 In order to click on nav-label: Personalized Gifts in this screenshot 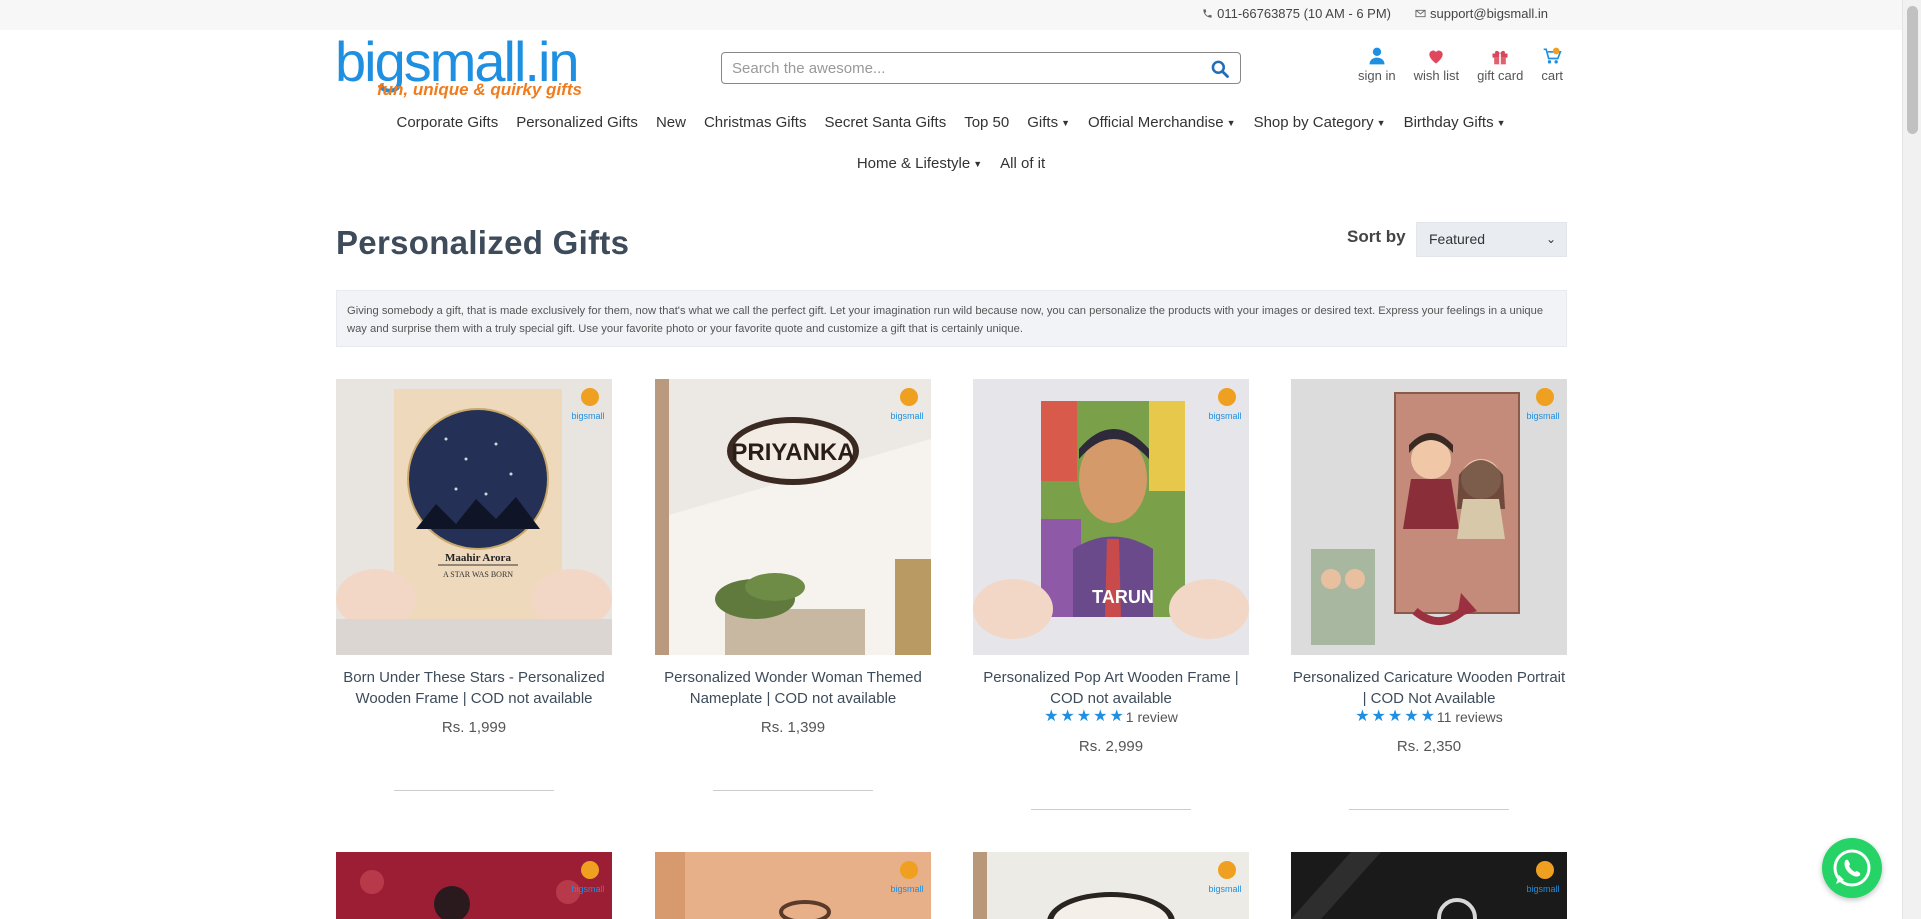, I will do `click(577, 122)`.